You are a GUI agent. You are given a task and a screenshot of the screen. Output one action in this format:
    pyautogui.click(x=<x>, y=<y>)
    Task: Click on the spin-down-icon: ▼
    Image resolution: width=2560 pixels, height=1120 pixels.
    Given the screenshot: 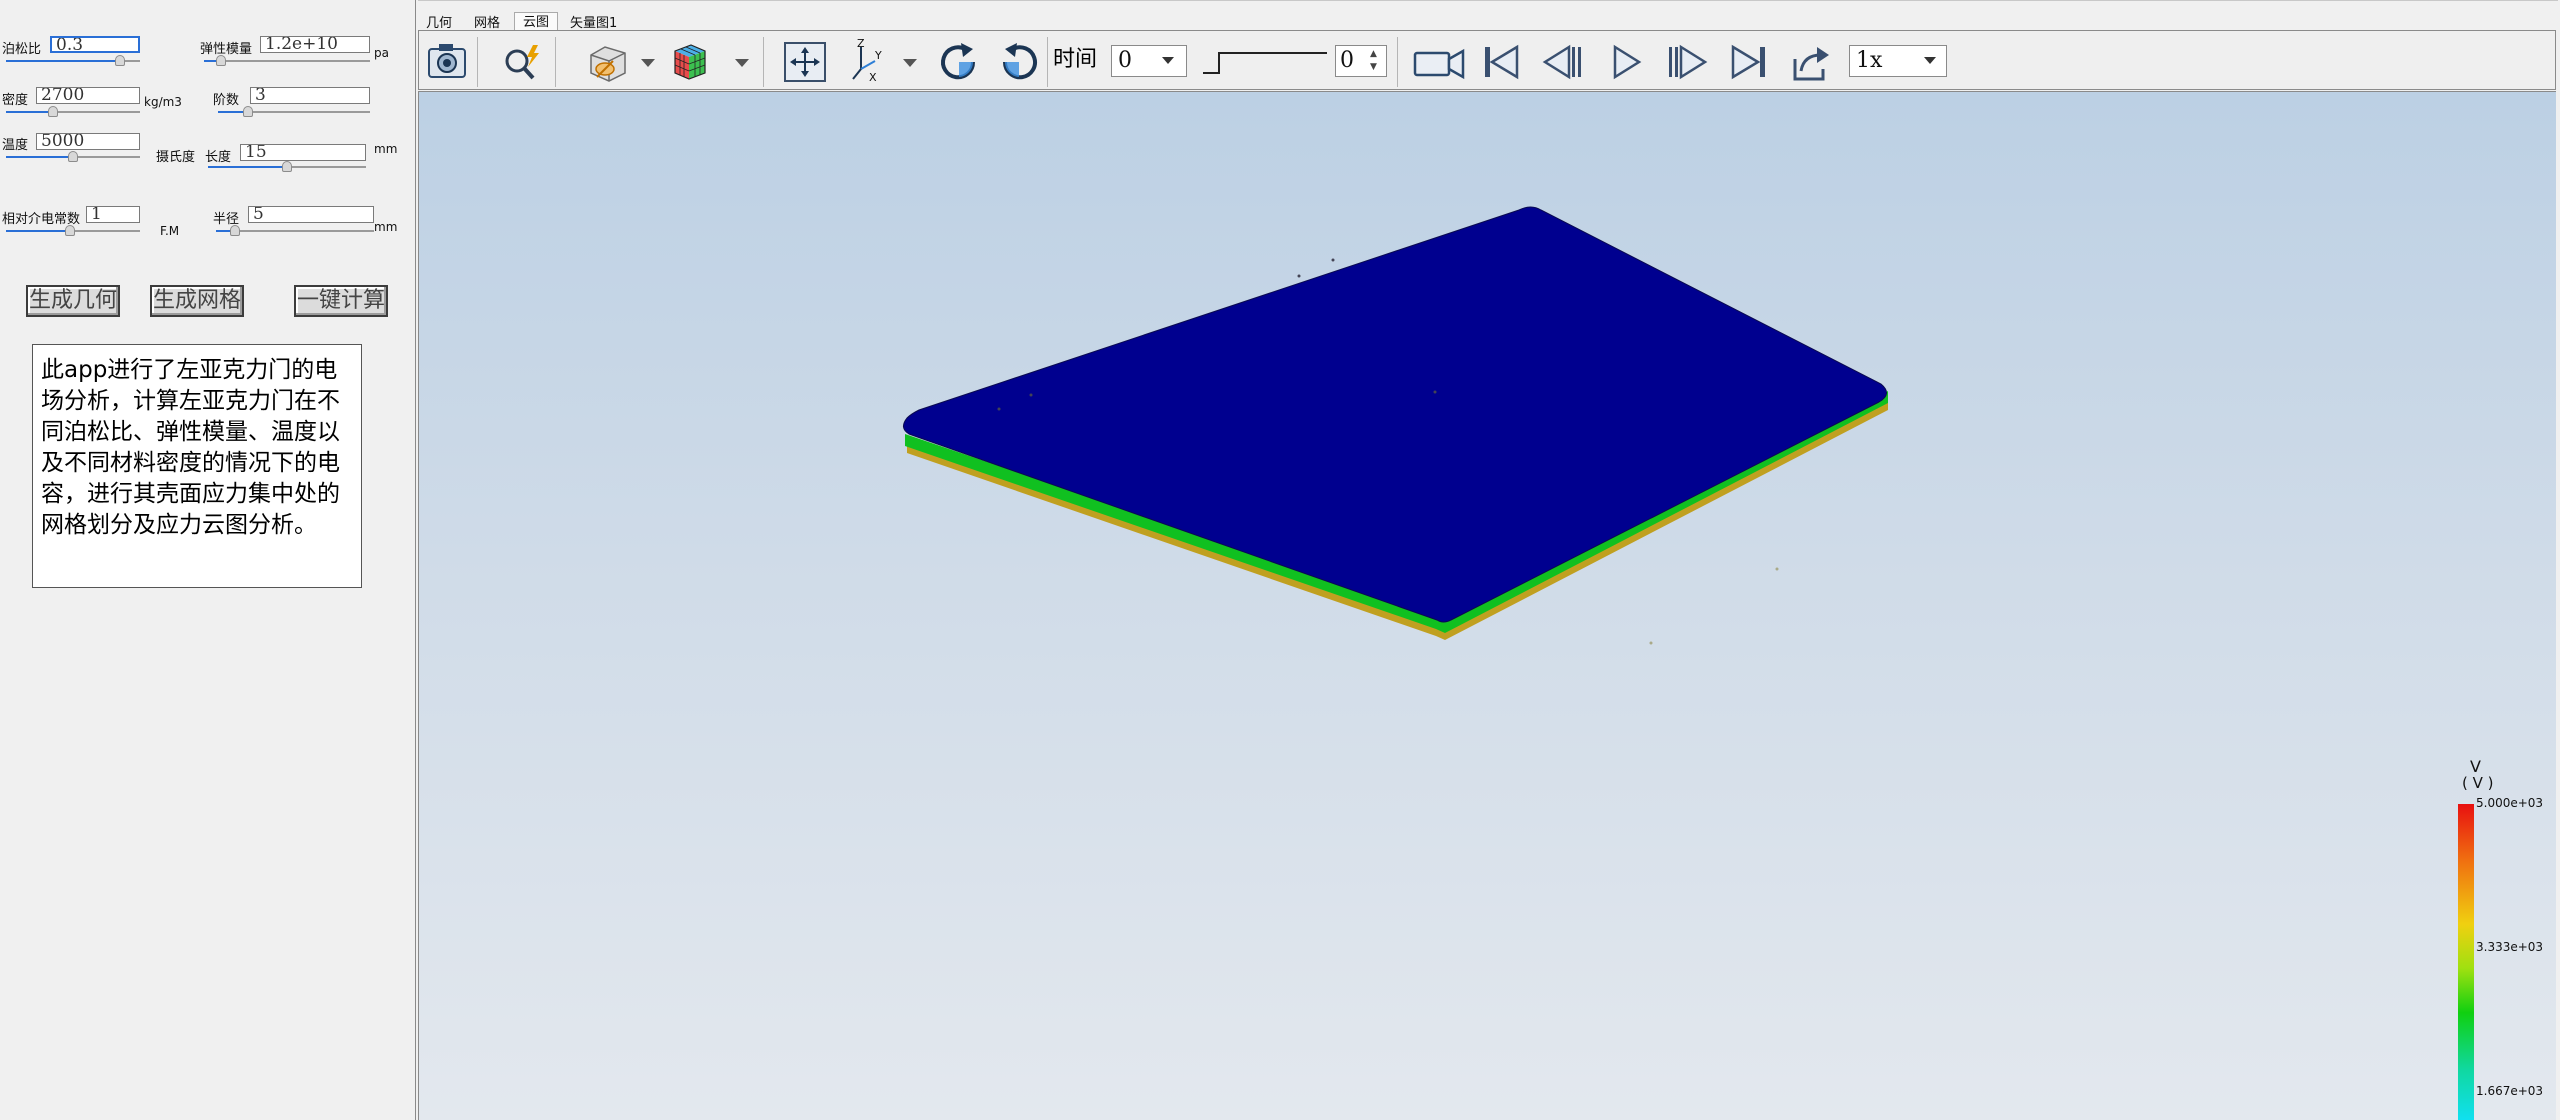 What is the action you would take?
    pyautogui.click(x=1373, y=67)
    